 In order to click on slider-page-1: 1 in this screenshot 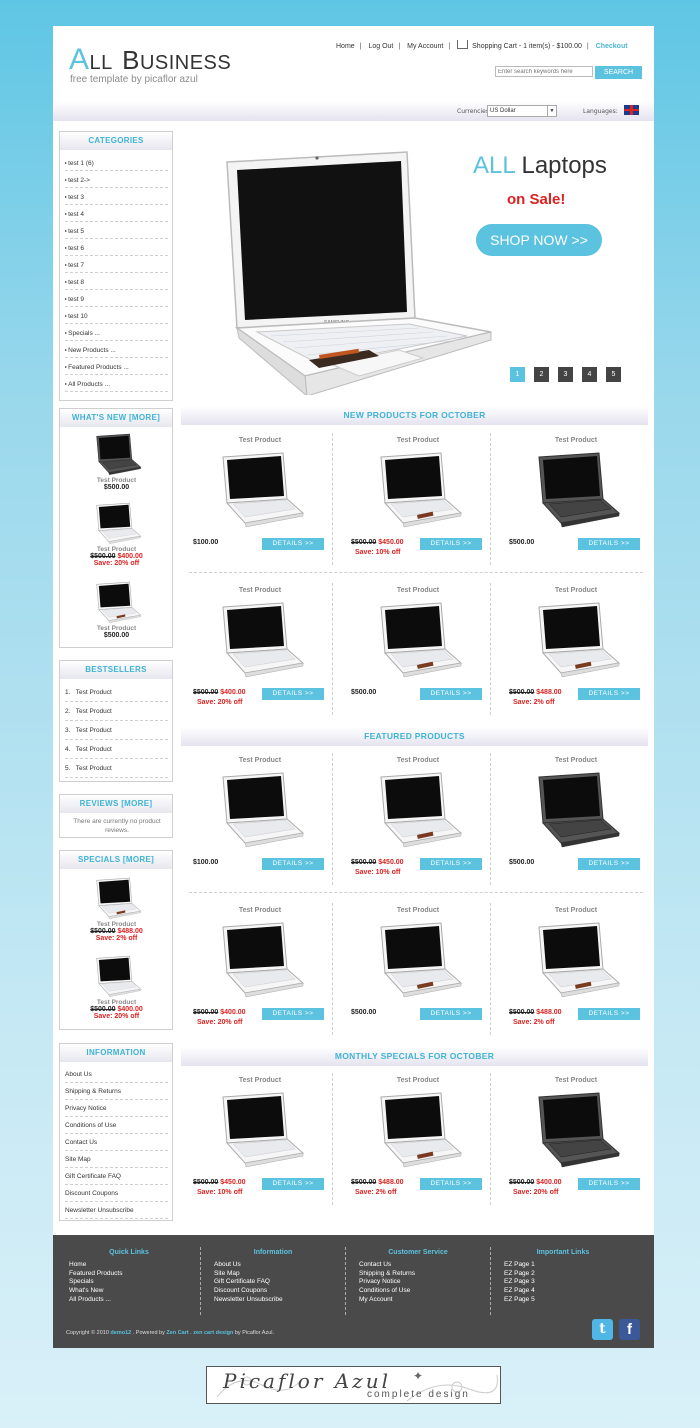, I will do `click(517, 374)`.